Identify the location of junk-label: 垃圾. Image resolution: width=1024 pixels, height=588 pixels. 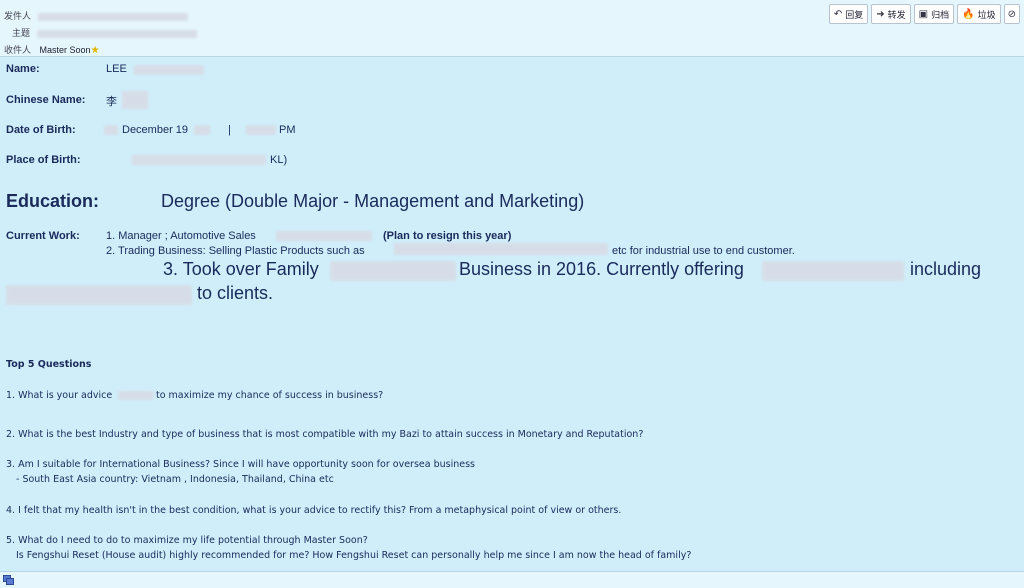
(986, 14).